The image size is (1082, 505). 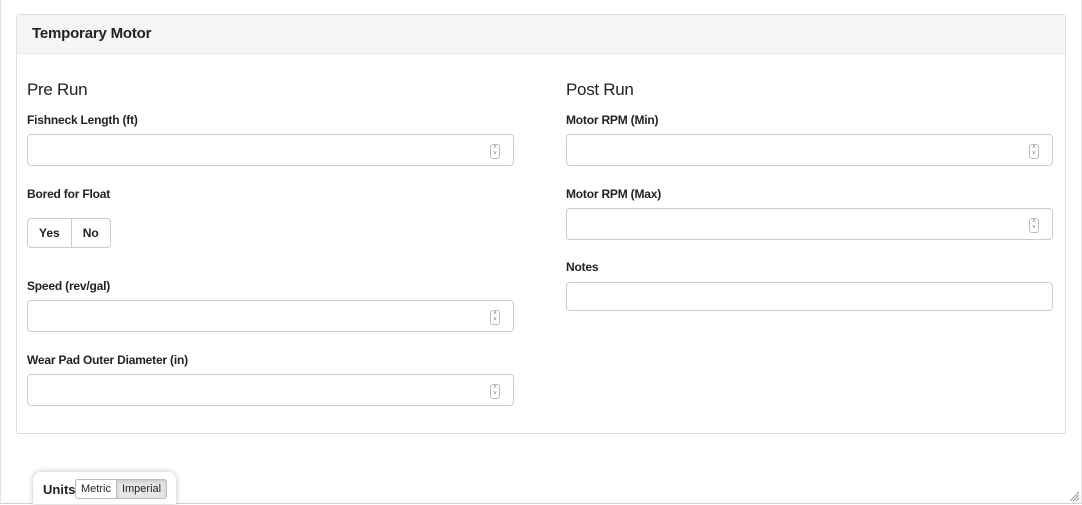 I want to click on motor-rpm-max-field, so click(x=807, y=224).